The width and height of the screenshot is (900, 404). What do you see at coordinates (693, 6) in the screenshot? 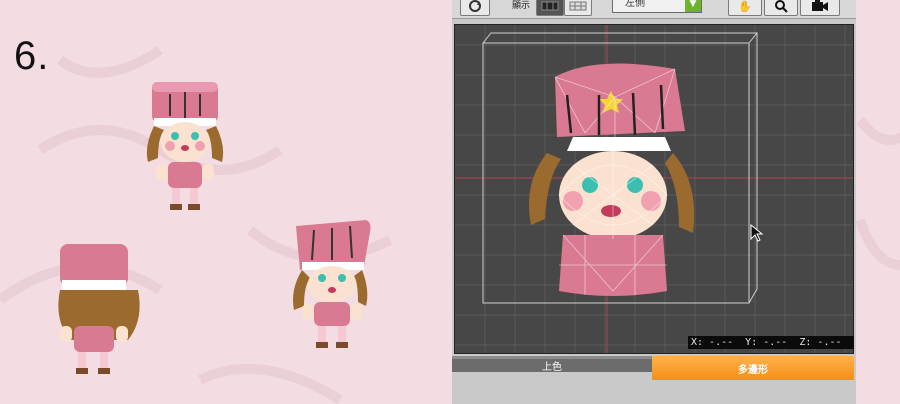
I see `chevron-down-icon: ▼` at bounding box center [693, 6].